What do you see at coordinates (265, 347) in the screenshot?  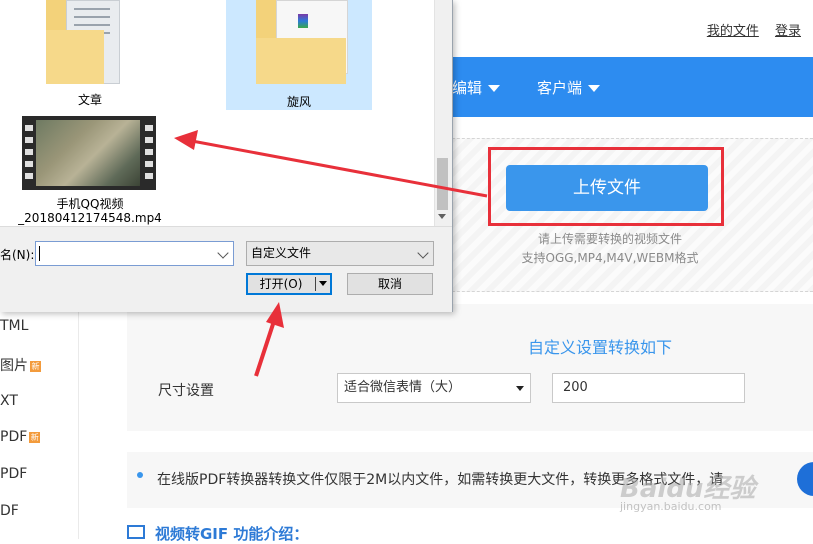 I see `arrow-line-to-open` at bounding box center [265, 347].